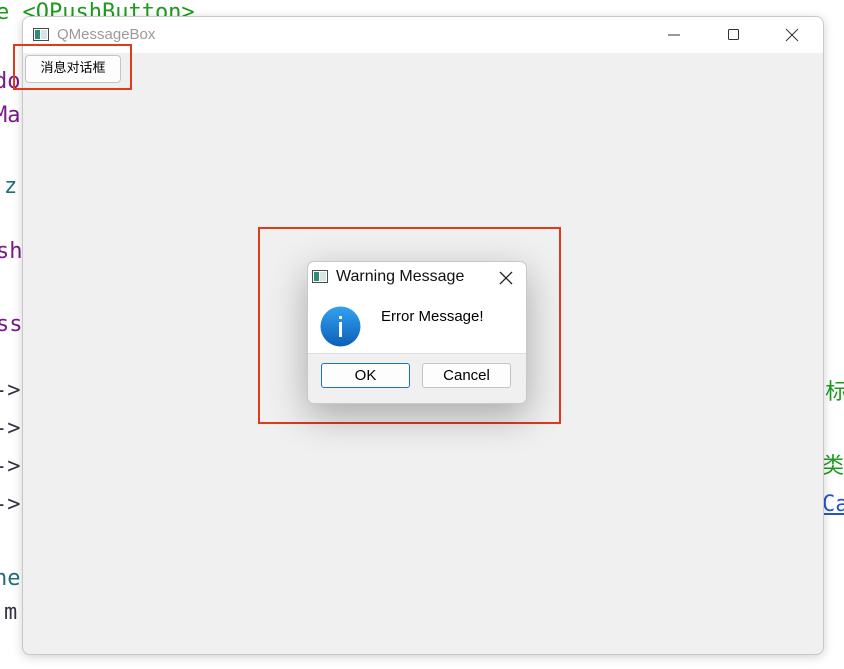  Describe the element at coordinates (417, 332) in the screenshot. I see `warning-dialog: Warning Message Error Message! OK Cancel` at that location.